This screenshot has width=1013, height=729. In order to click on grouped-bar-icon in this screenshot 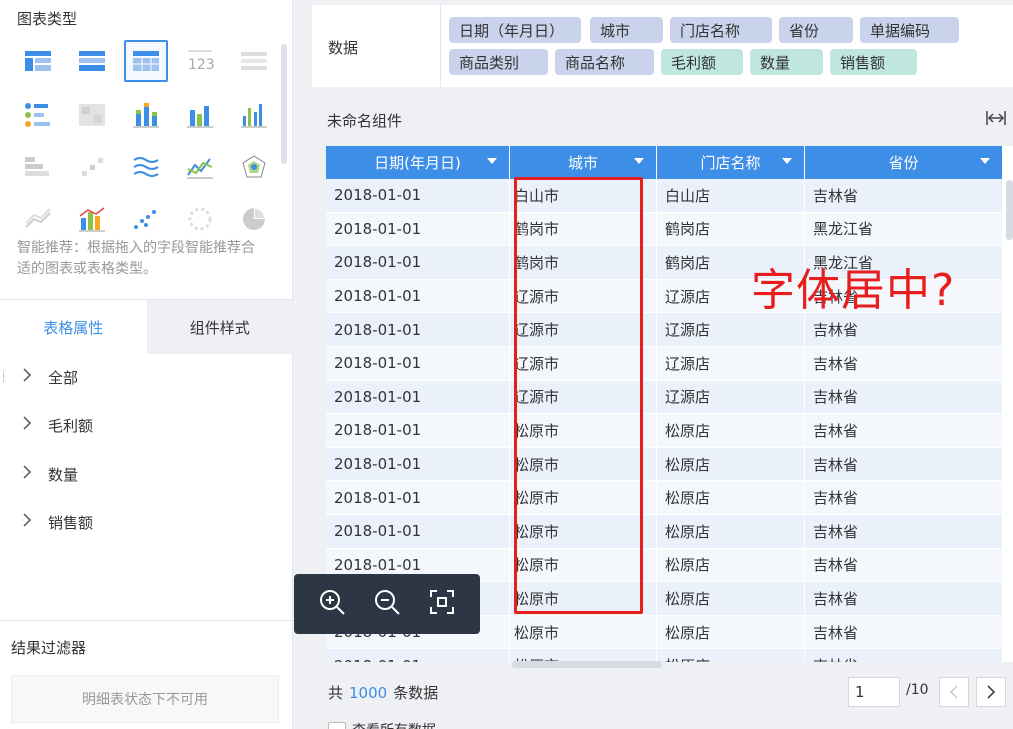, I will do `click(38, 115)`.